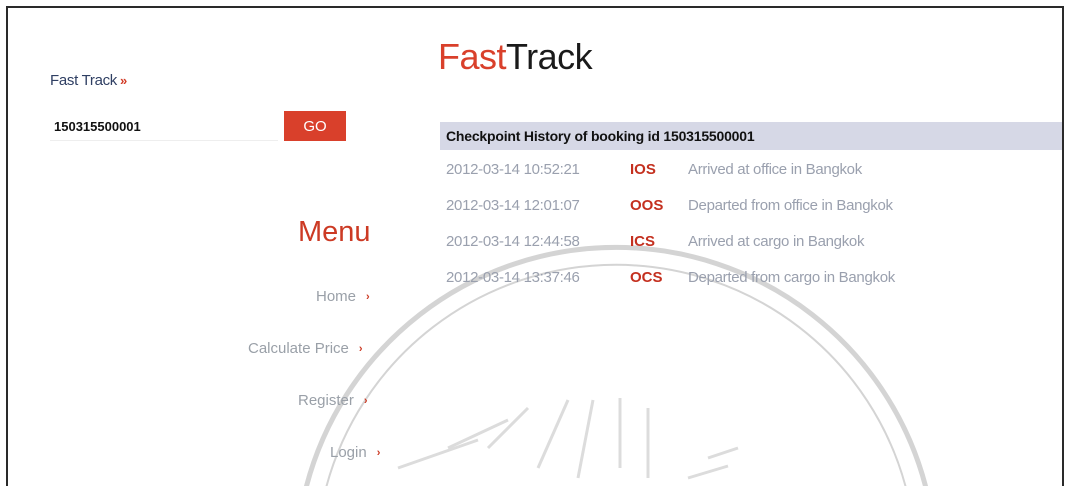 This screenshot has height=489, width=1072. I want to click on tracking-number-input, so click(164, 126).